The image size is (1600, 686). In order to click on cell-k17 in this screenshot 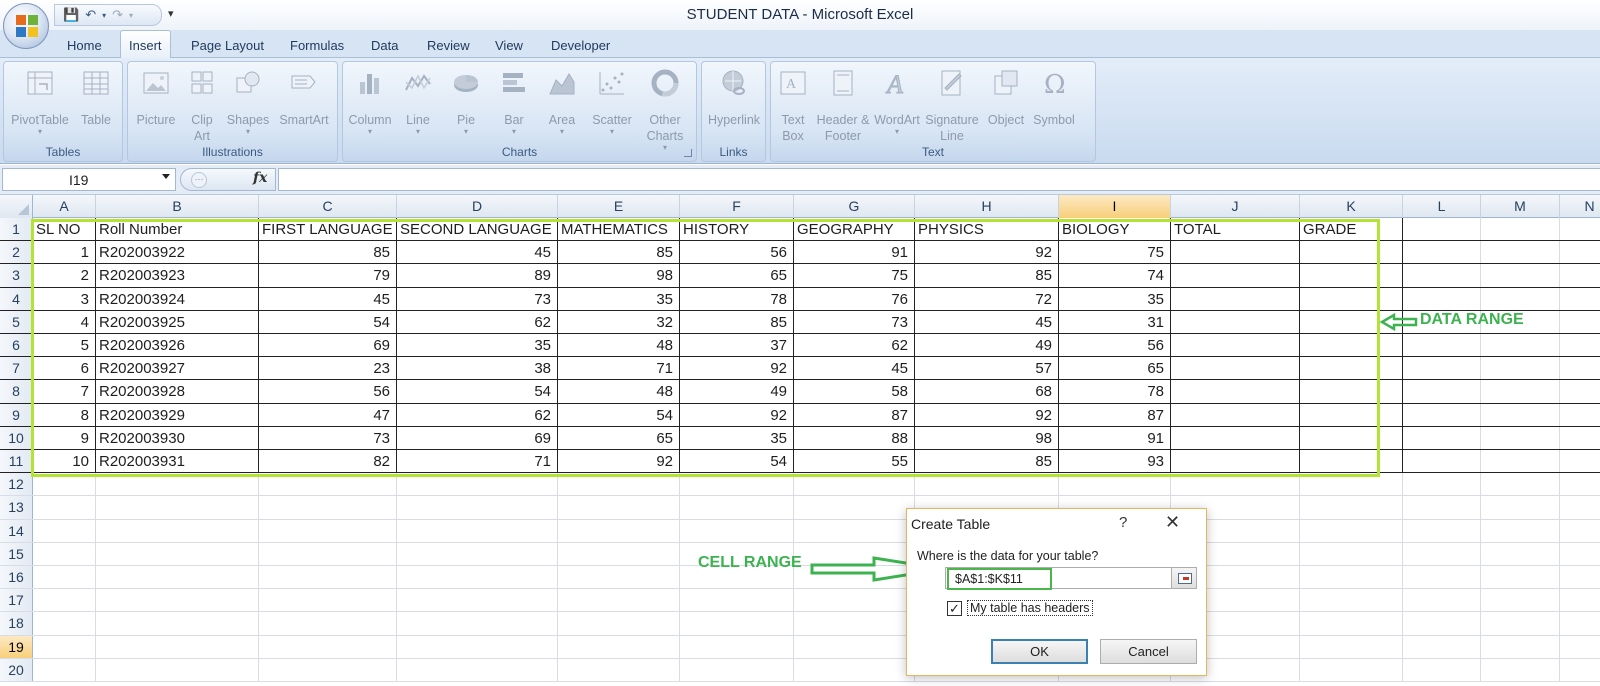, I will do `click(1351, 600)`.